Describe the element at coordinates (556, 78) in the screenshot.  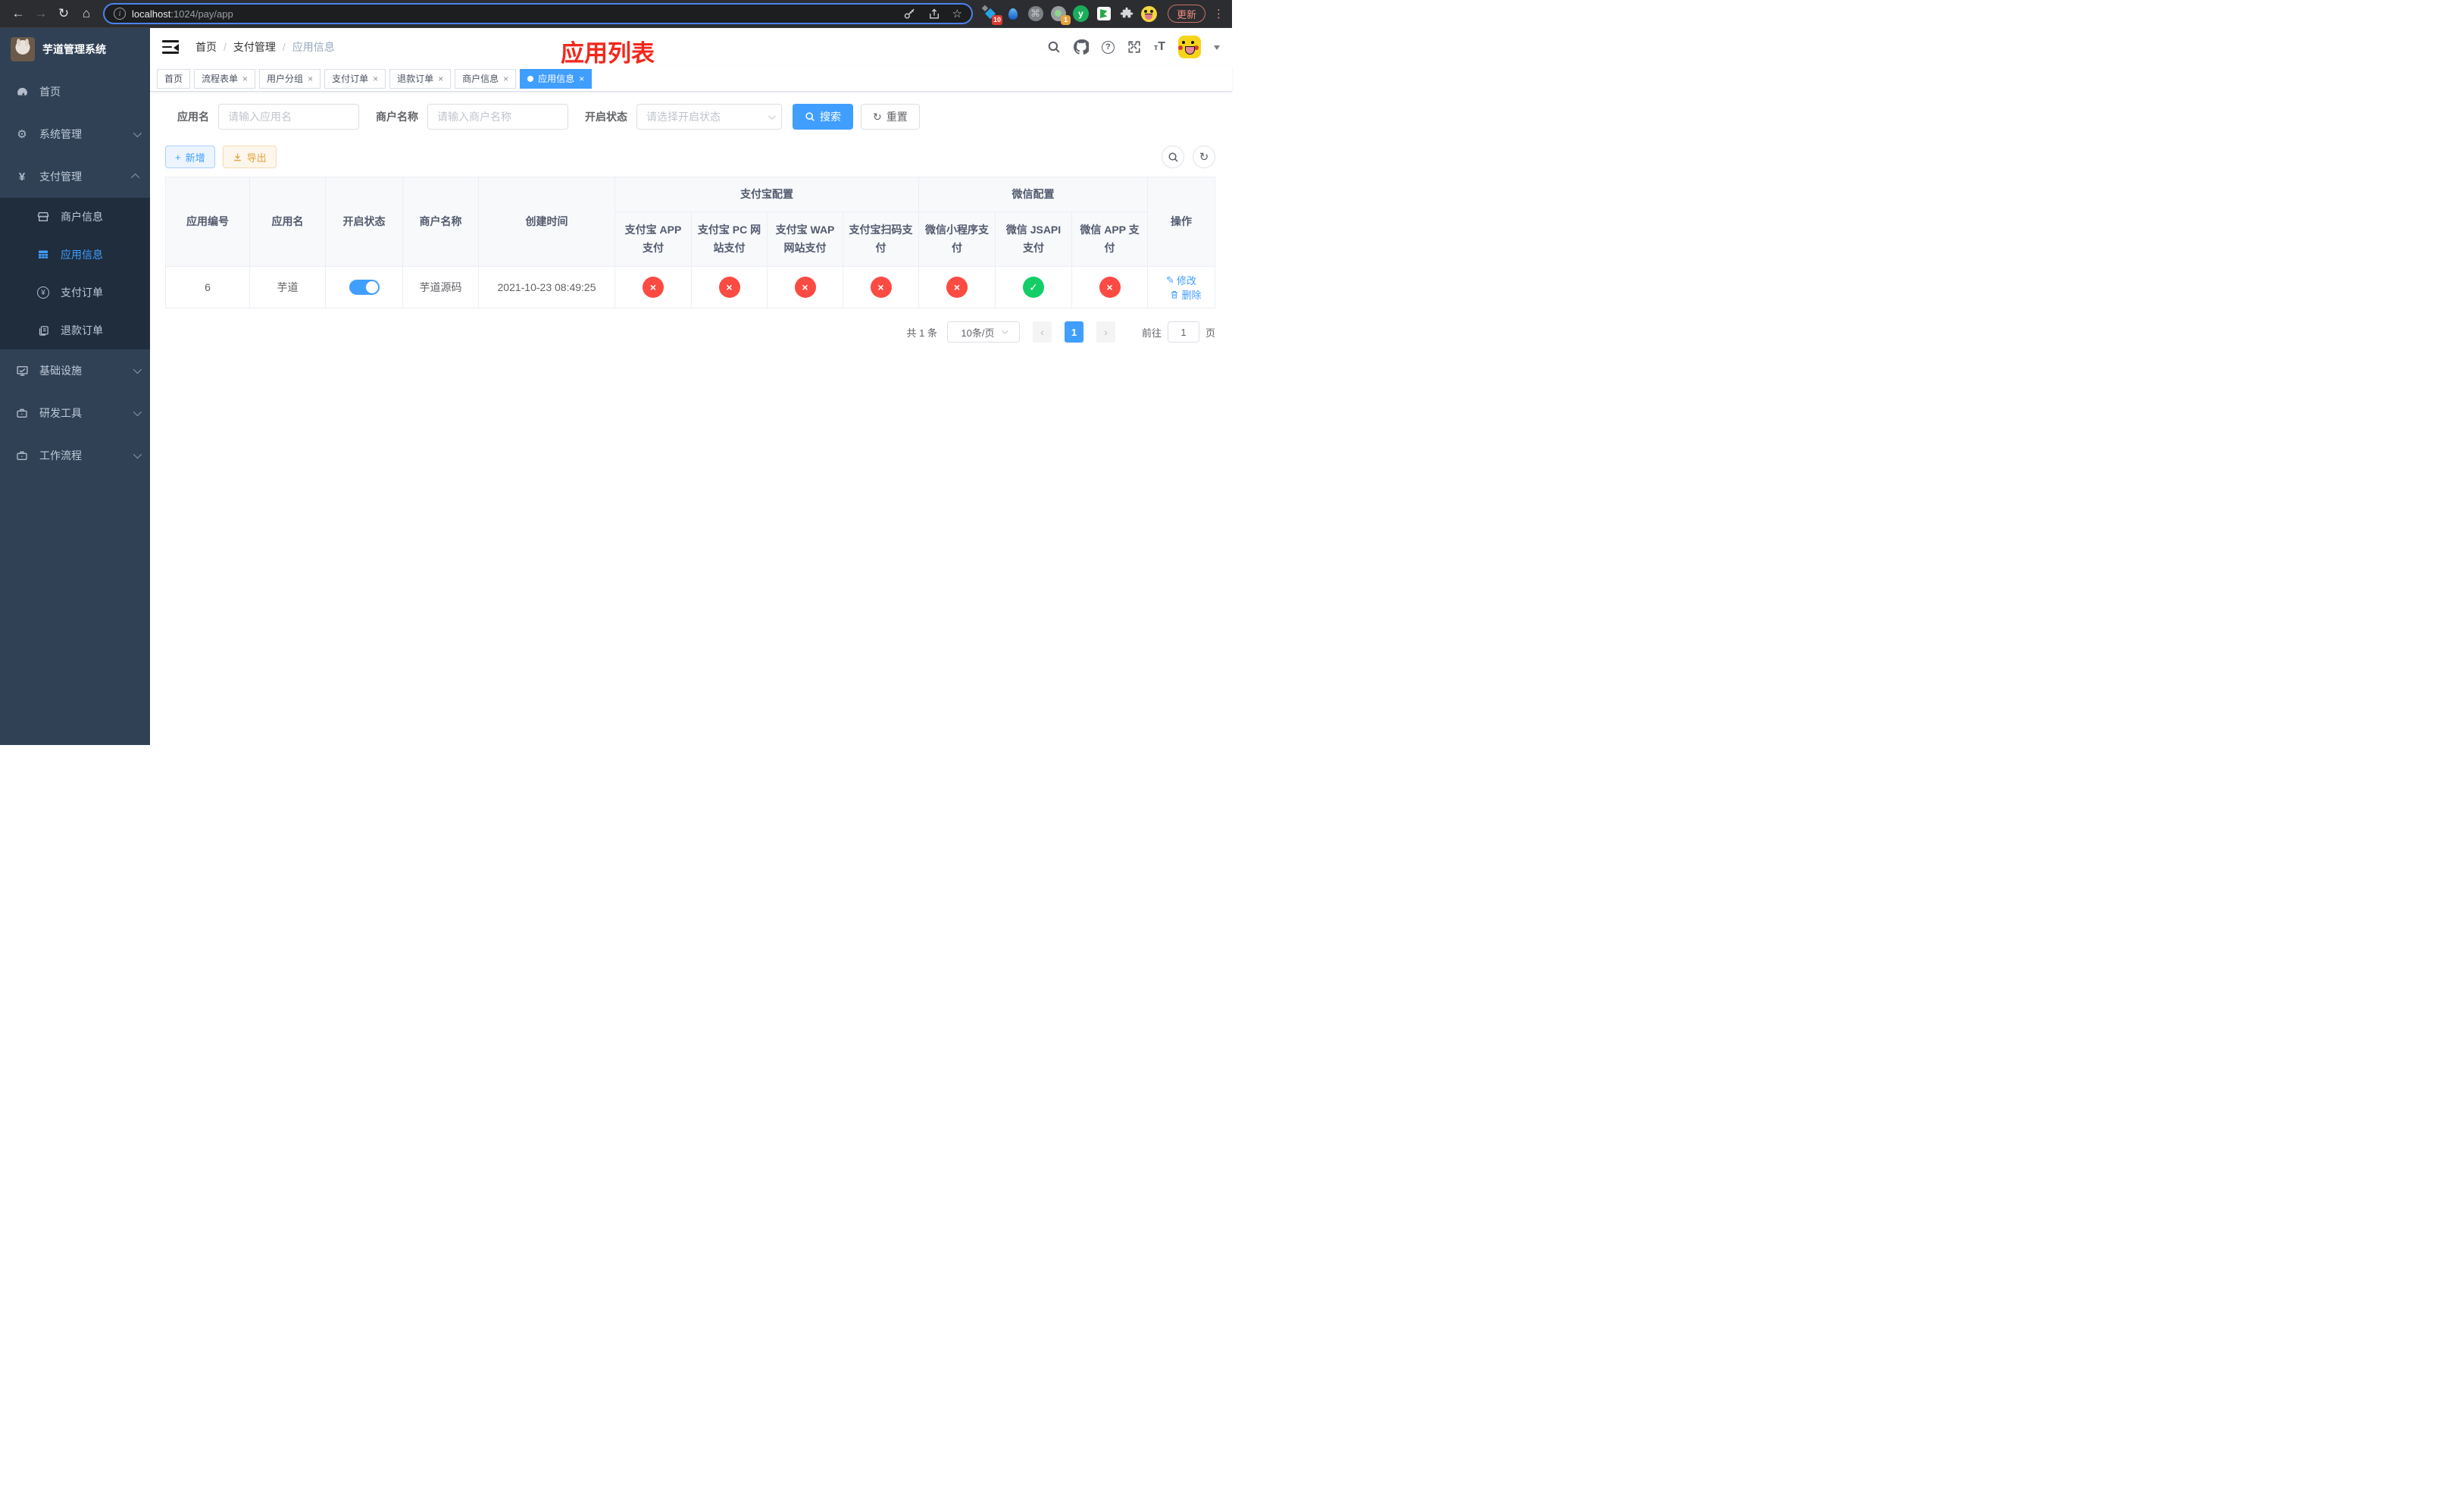
I see `tab-app-info: 应用信息 ×` at that location.